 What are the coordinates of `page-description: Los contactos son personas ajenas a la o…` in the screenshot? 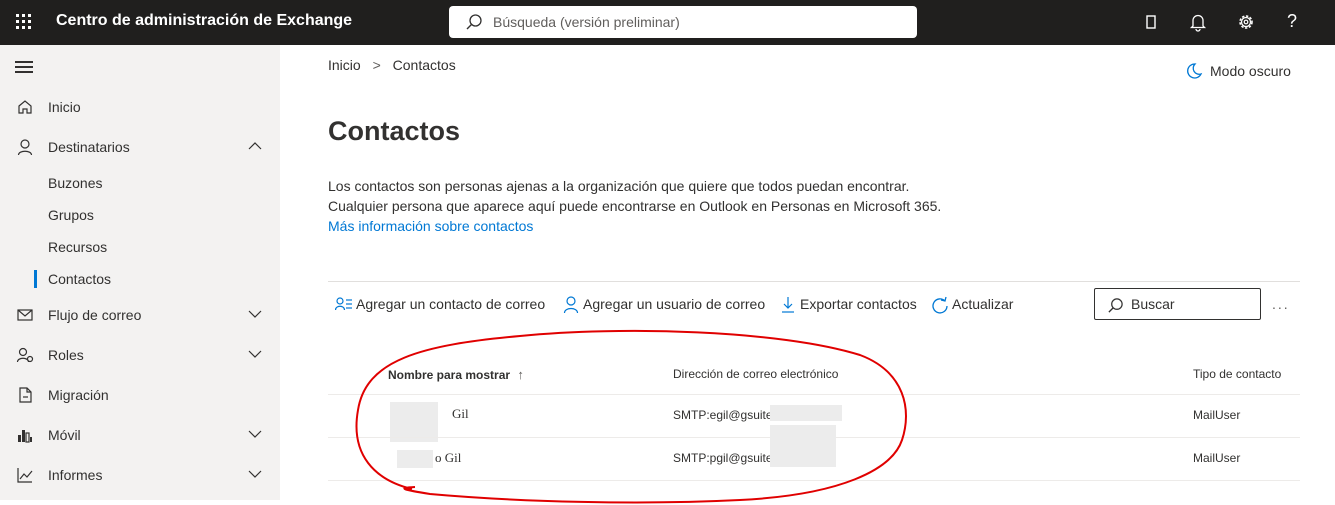 It's located at (634, 206).